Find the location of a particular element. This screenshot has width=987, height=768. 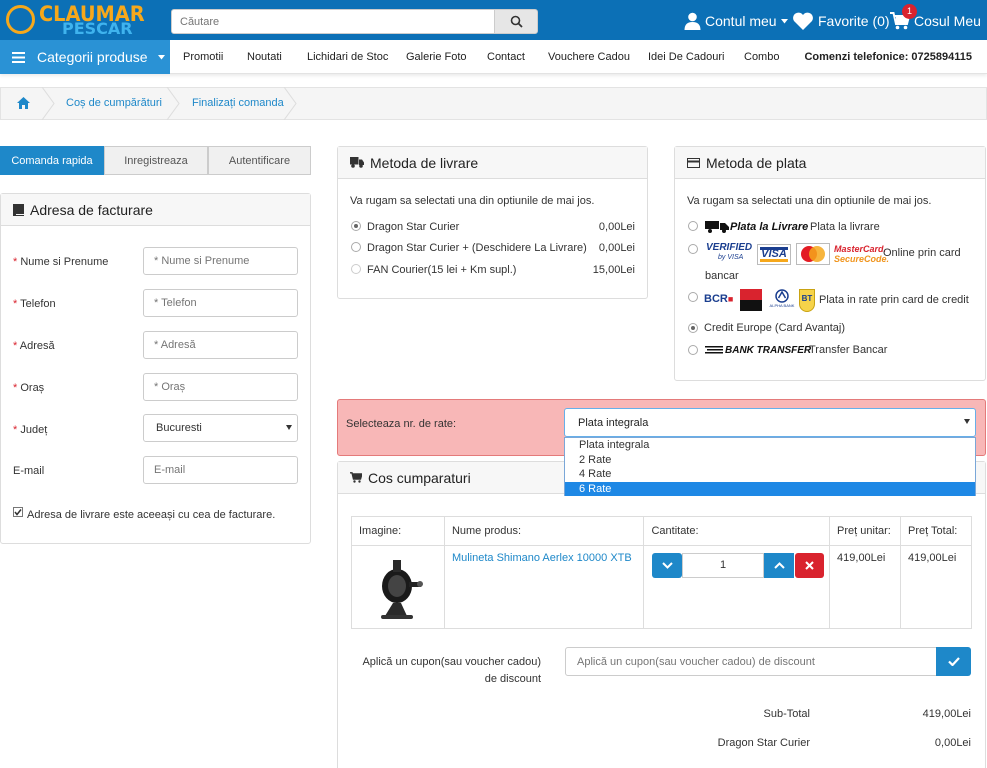

col-product-name: Nume produs: is located at coordinates (544, 531).